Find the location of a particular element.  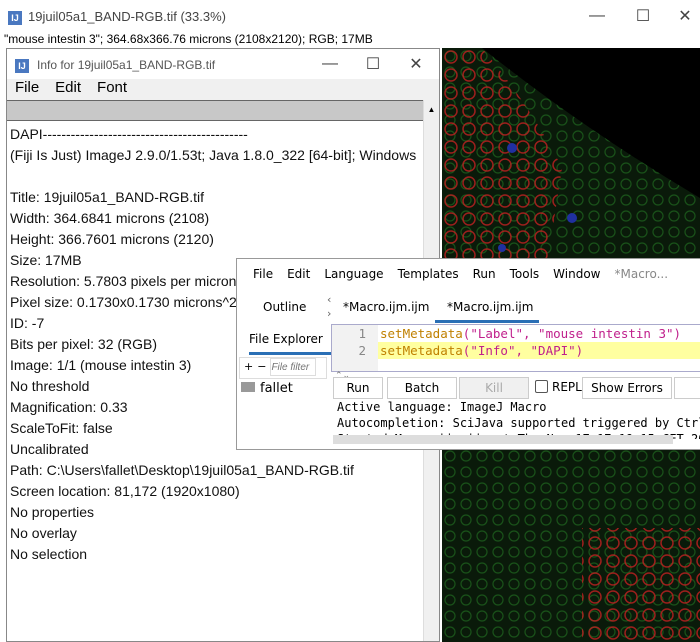

batch-button: Batch is located at coordinates (422, 388).